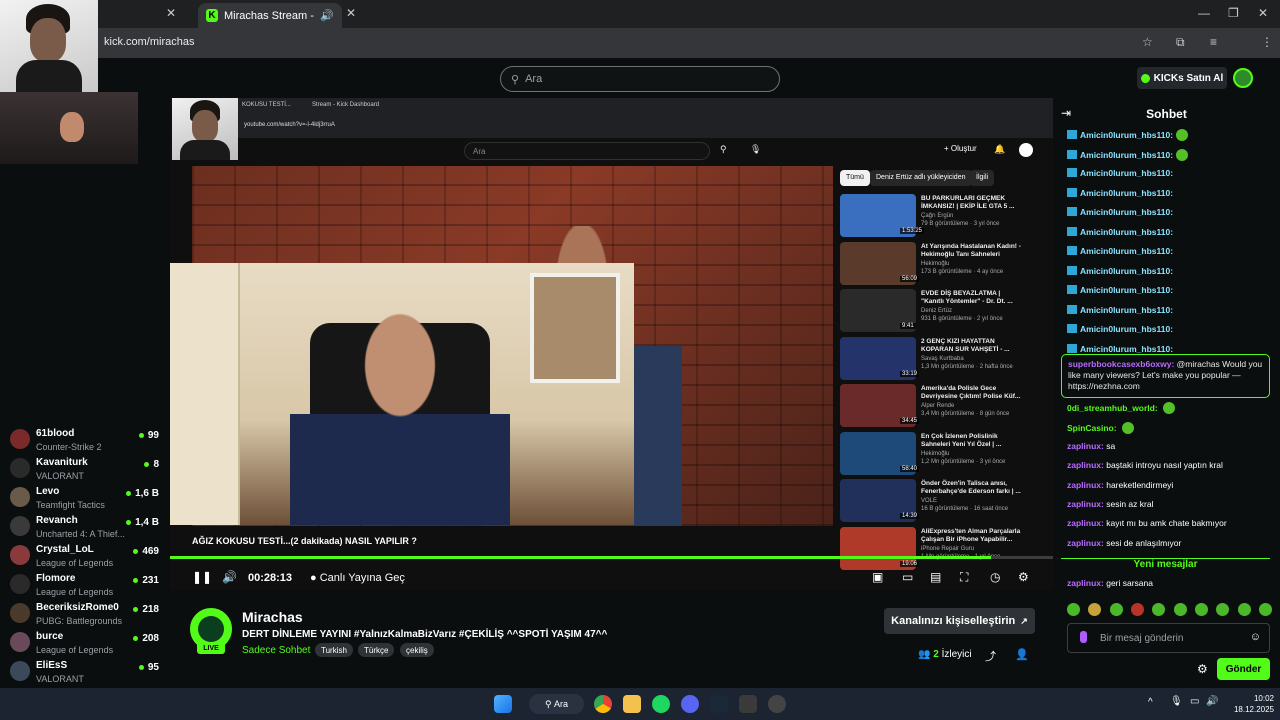 The width and height of the screenshot is (1280, 720). What do you see at coordinates (334, 650) in the screenshot?
I see `tag-turkish: Turkish` at bounding box center [334, 650].